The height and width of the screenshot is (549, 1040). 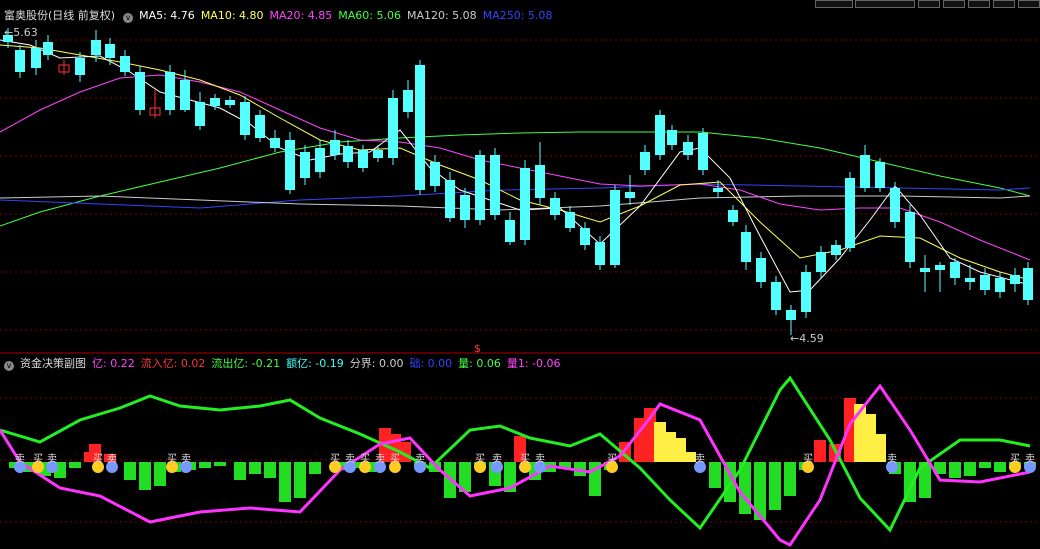 What do you see at coordinates (376, 363) in the screenshot?
I see `indicator-value: 分界: 0.00` at bounding box center [376, 363].